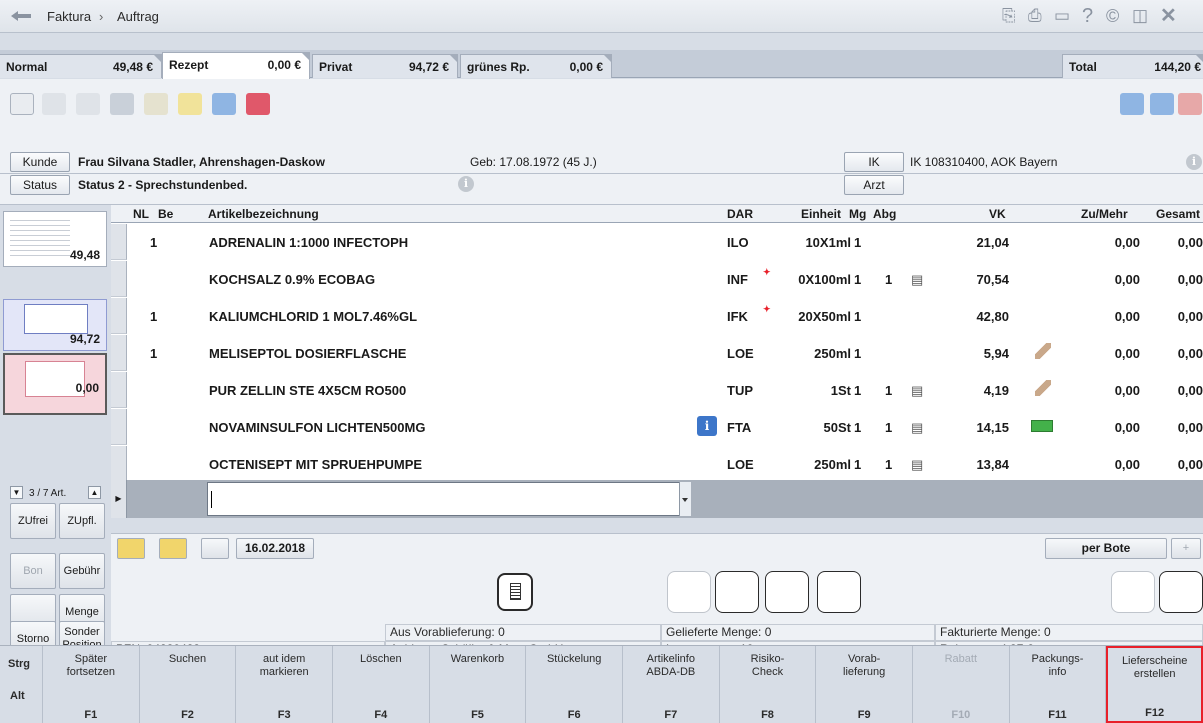  What do you see at coordinates (1112, 16) in the screenshot?
I see `copyright-icon: ©` at bounding box center [1112, 16].